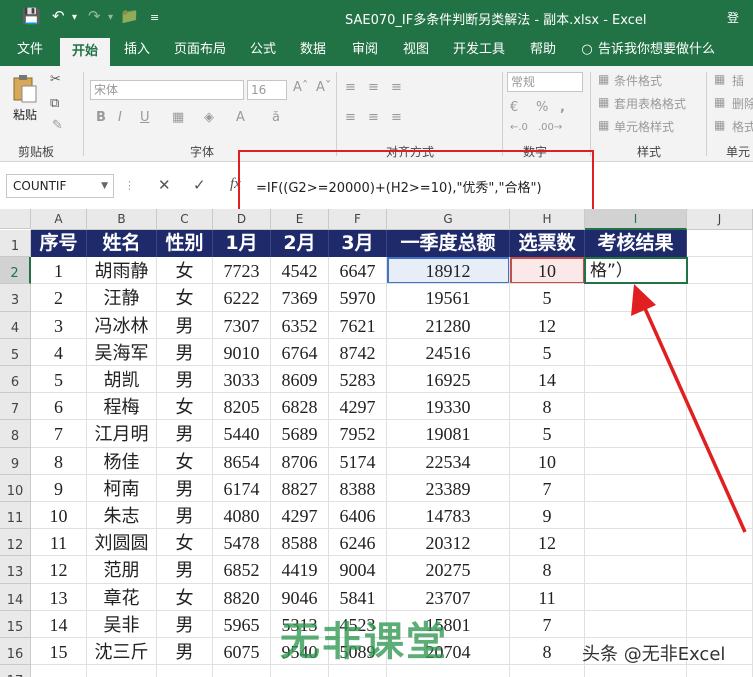  Describe the element at coordinates (547, 271) in the screenshot. I see `table-cell: 10` at that location.